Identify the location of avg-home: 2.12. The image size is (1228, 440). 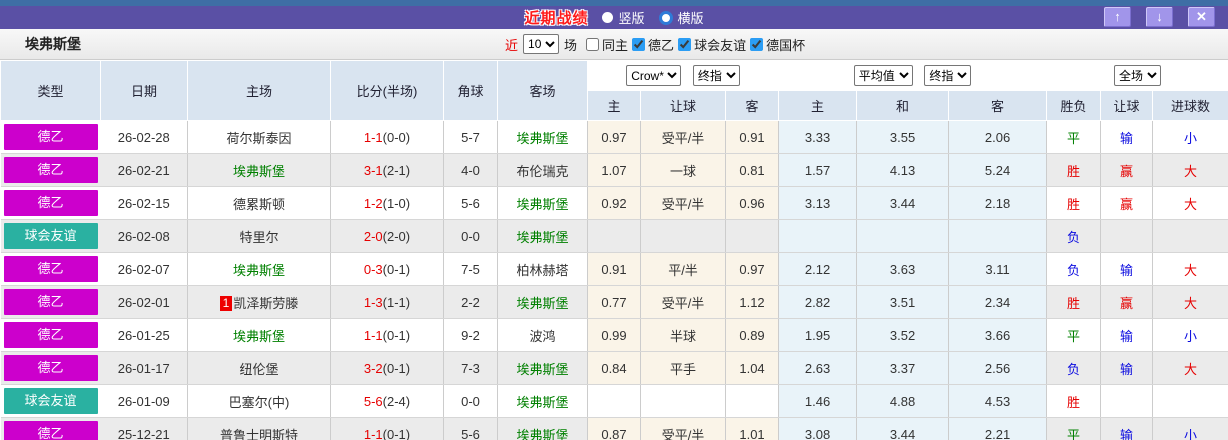
(818, 269).